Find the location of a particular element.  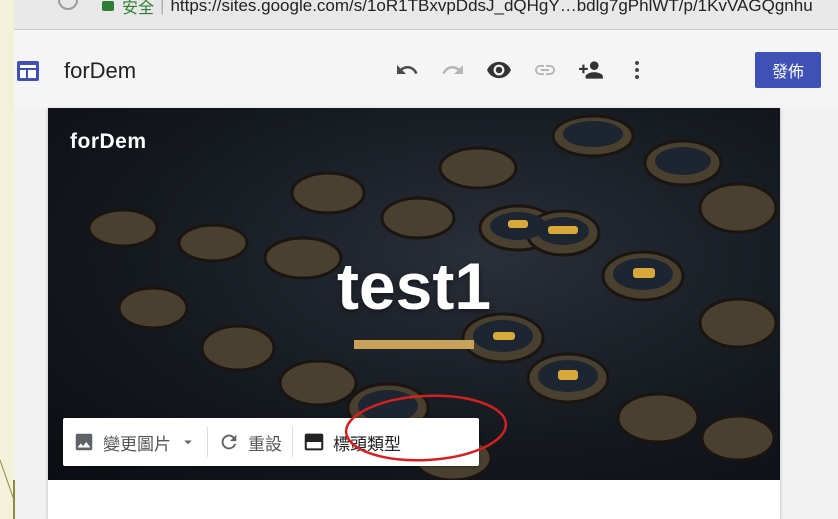

editor-toolbar is located at coordinates (522, 70).